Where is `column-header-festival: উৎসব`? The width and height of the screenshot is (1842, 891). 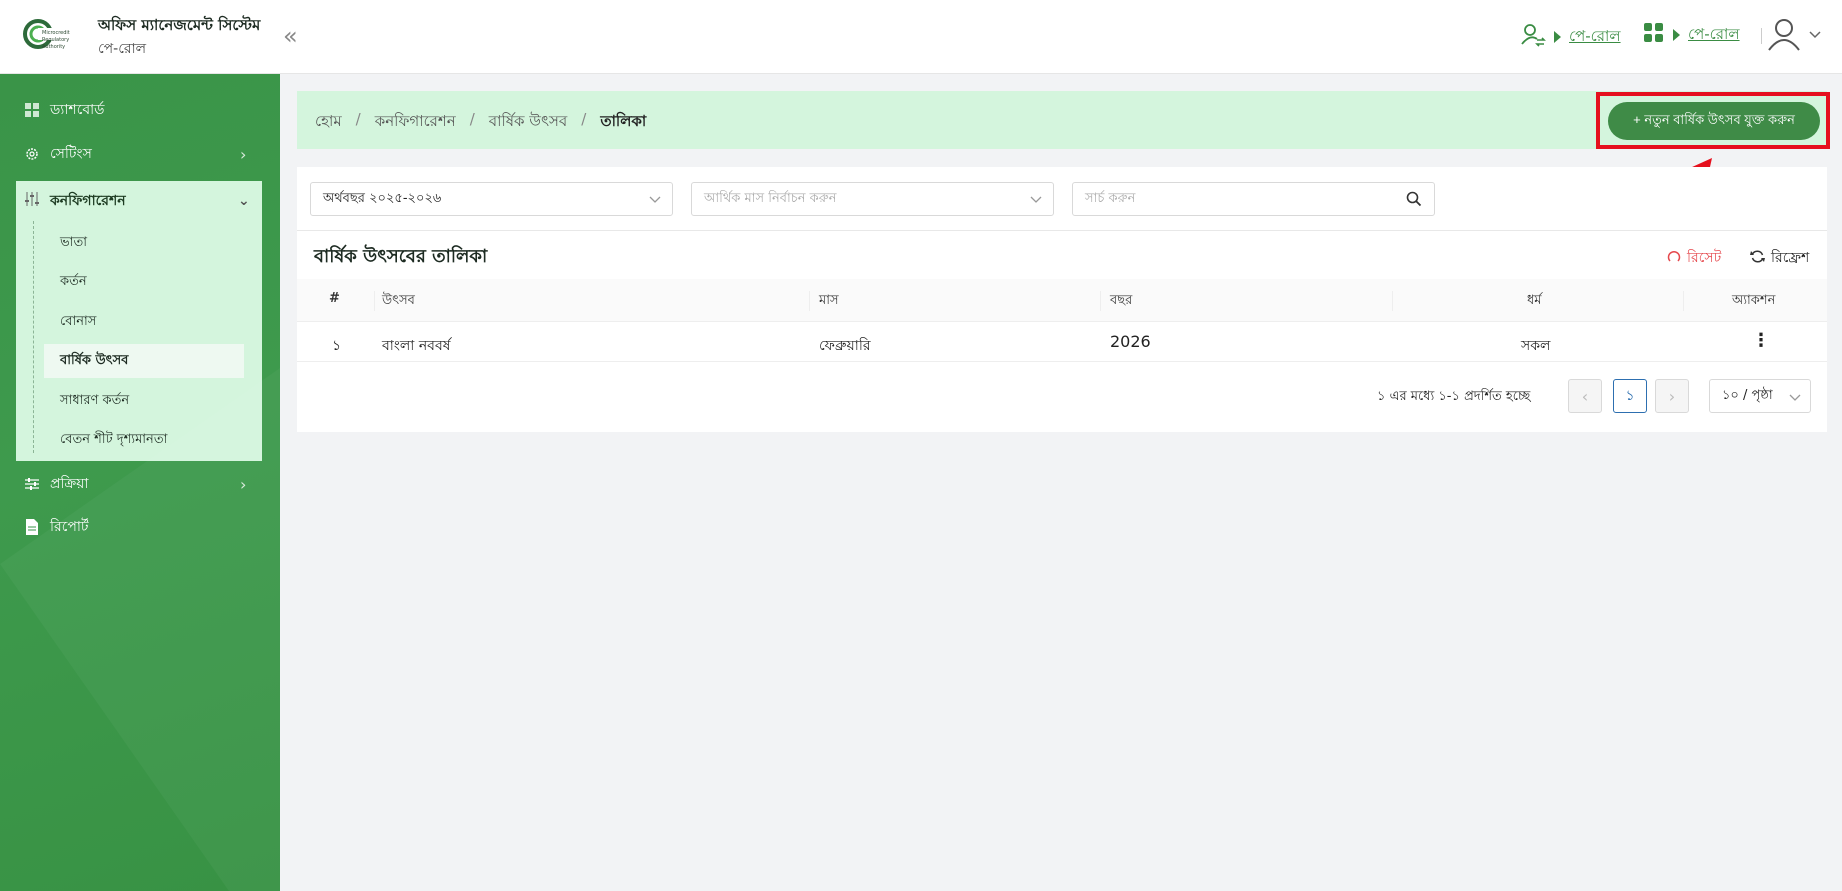
column-header-festival: উৎসব is located at coordinates (398, 300).